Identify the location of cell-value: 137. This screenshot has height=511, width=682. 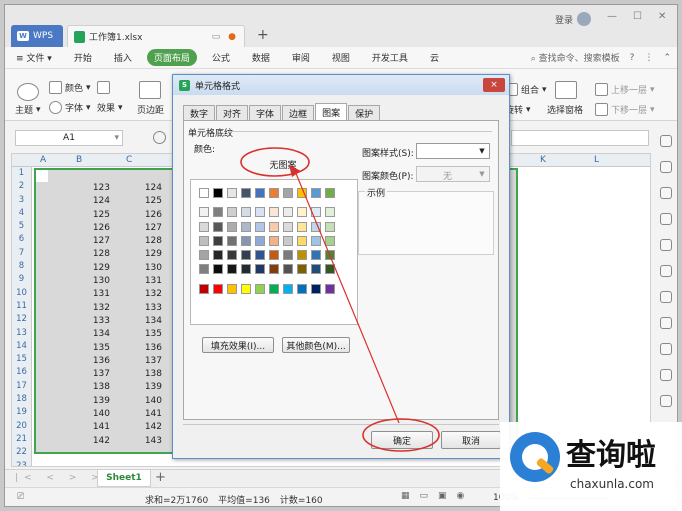
(144, 361).